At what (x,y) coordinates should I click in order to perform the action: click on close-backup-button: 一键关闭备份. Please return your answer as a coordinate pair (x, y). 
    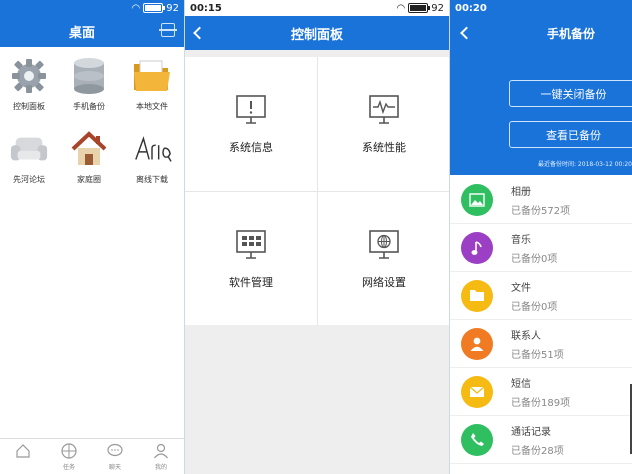
    Looking at the image, I should click on (570, 93).